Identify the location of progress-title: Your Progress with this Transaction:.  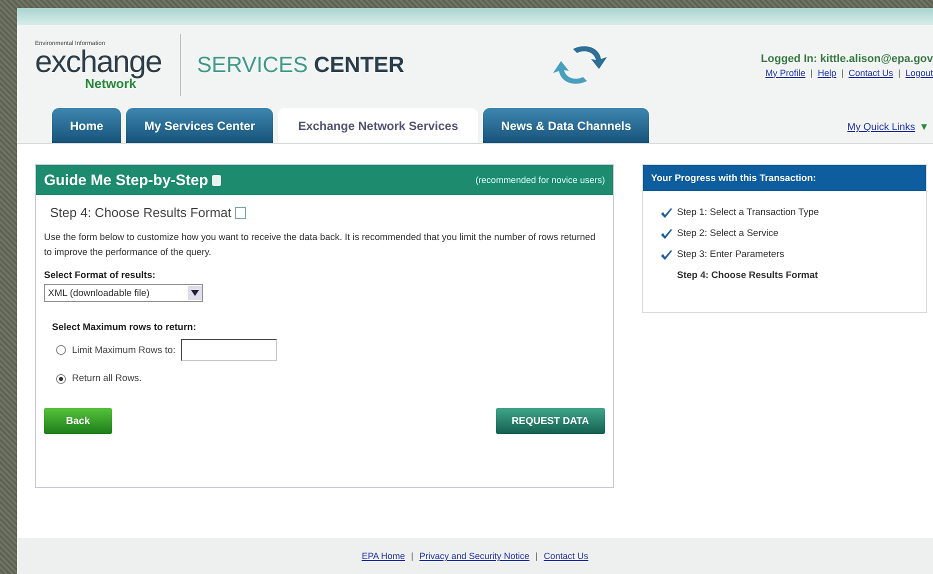
(784, 178).